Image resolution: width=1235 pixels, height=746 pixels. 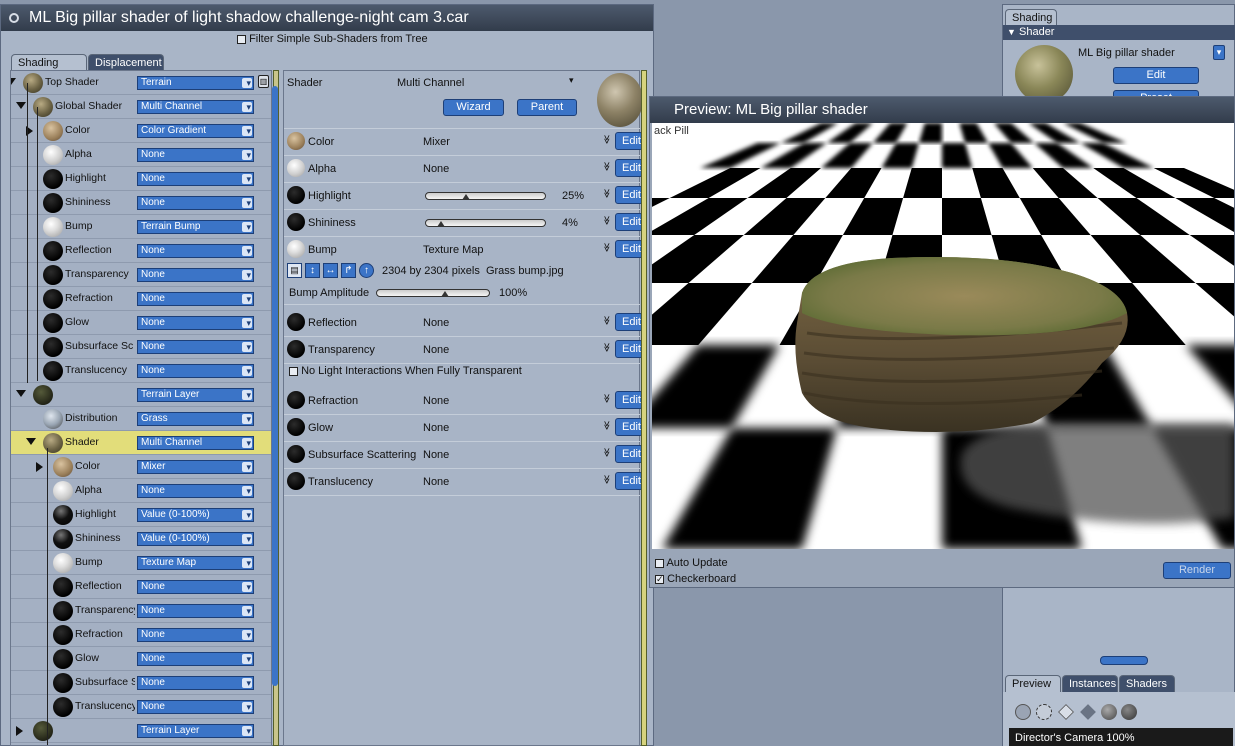 I want to click on tab-preview: Preview, so click(x=1033, y=683).